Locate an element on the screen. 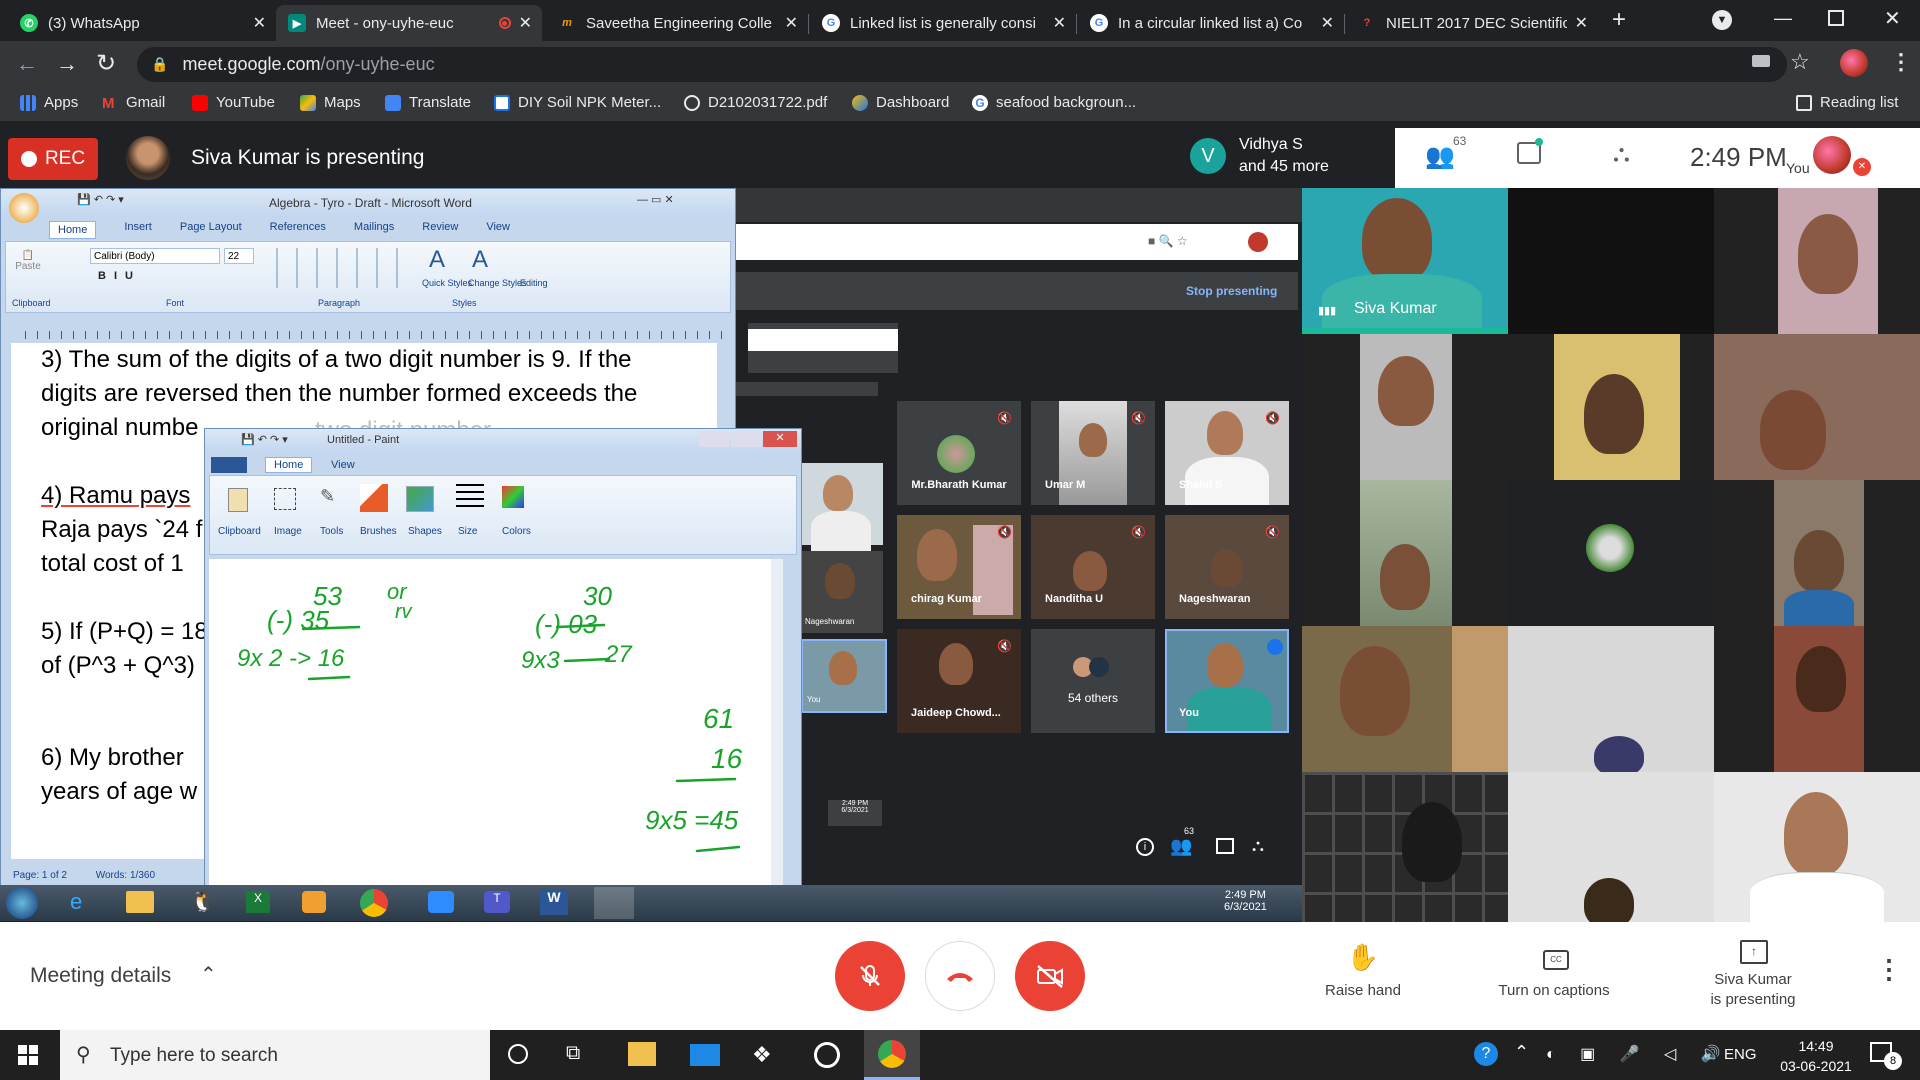 The height and width of the screenshot is (1080, 1920). paint-taskbar-icon is located at coordinates (614, 903).